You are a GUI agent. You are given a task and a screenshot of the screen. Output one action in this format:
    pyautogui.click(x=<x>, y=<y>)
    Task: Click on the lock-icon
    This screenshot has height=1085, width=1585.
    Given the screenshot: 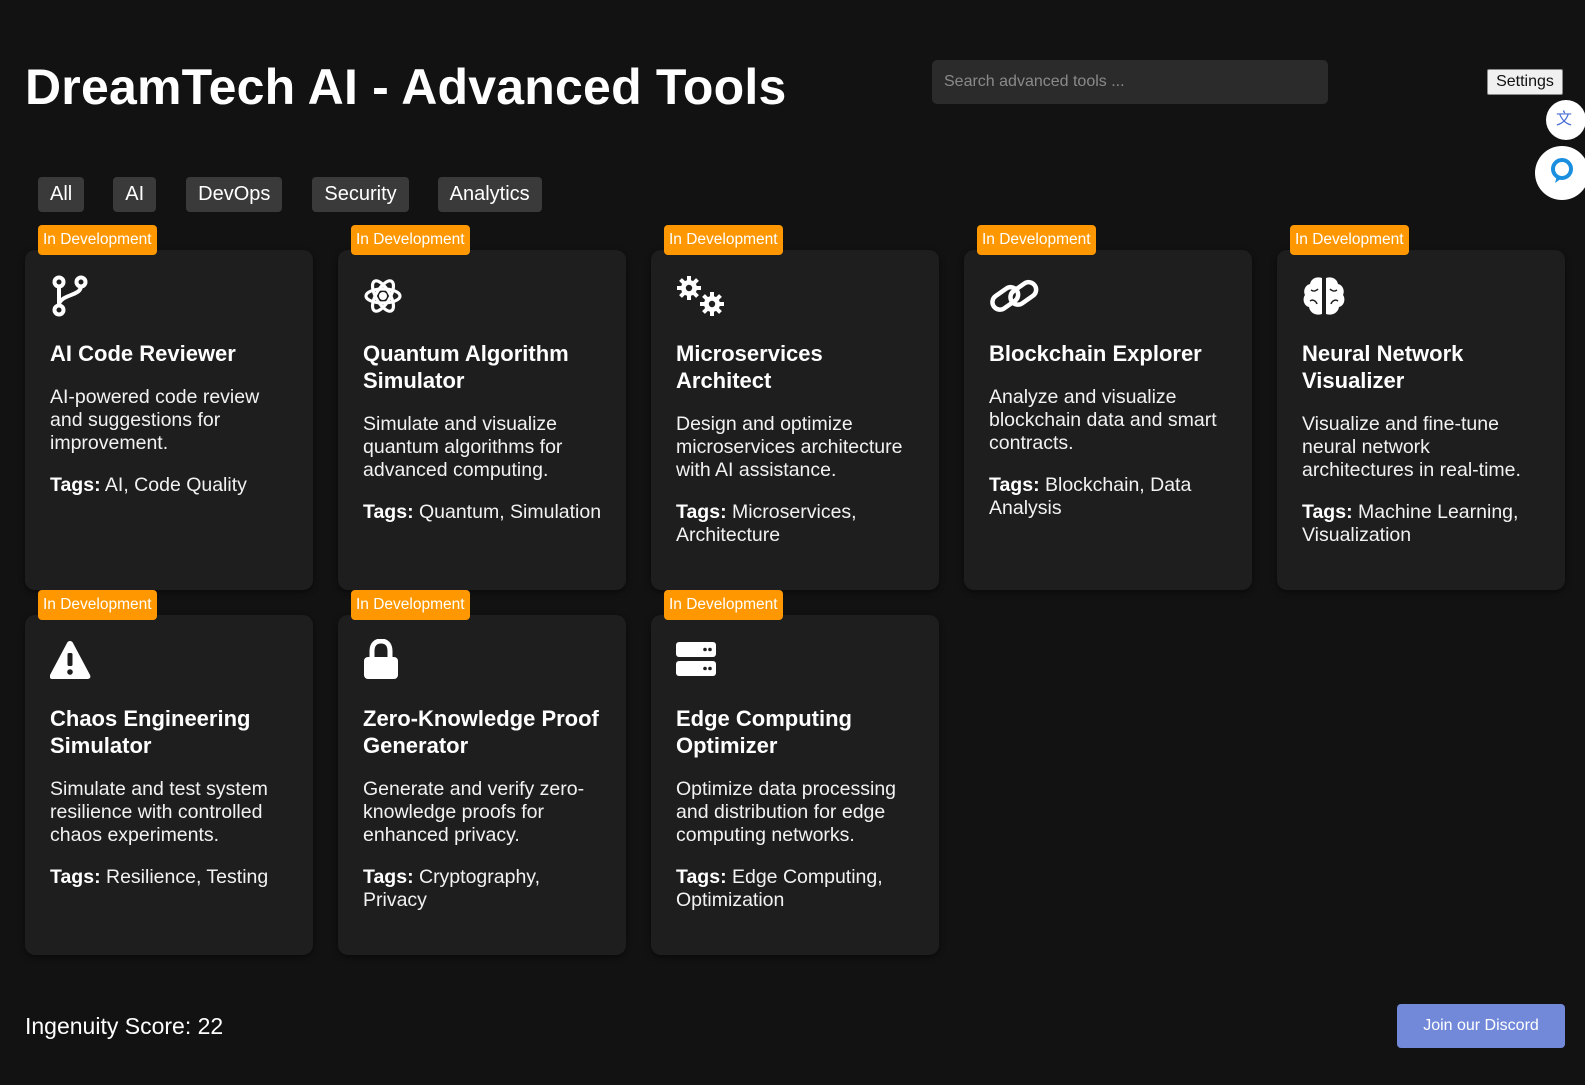 What is the action you would take?
    pyautogui.click(x=388, y=661)
    